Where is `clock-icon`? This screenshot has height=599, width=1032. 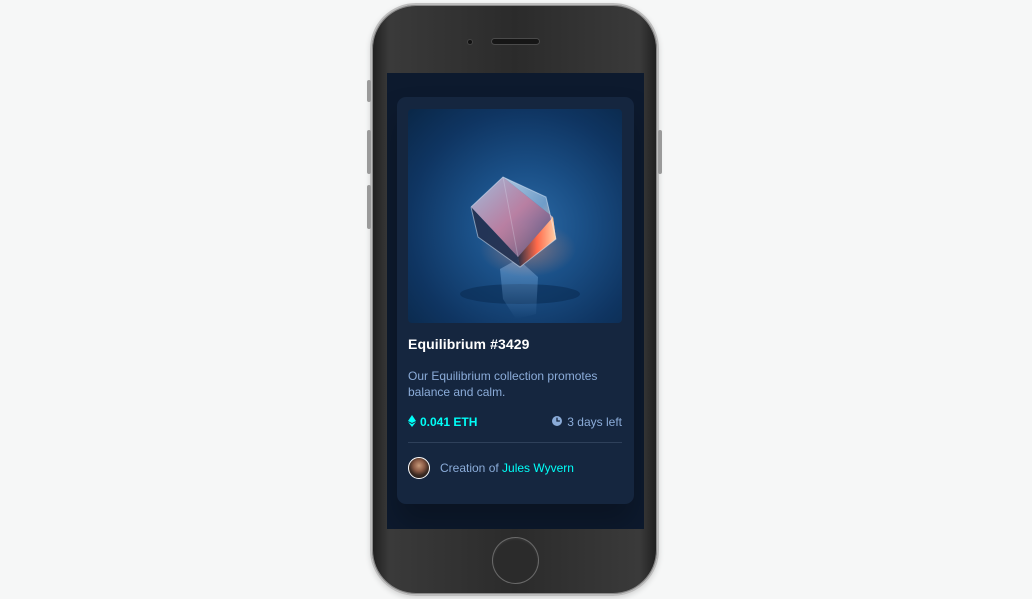
clock-icon is located at coordinates (557, 422).